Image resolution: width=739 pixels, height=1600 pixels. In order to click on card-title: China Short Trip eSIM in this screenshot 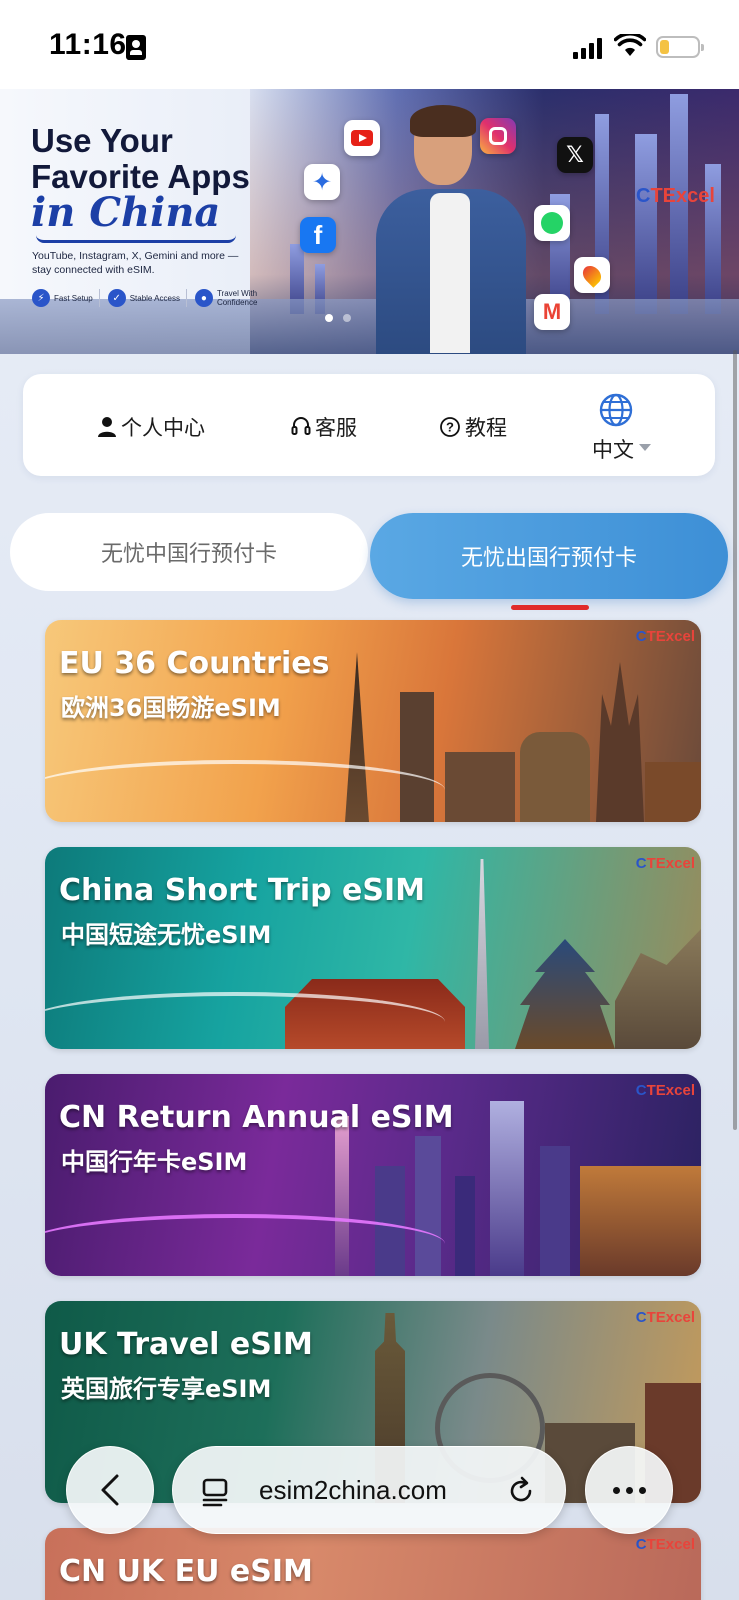, I will do `click(242, 890)`.